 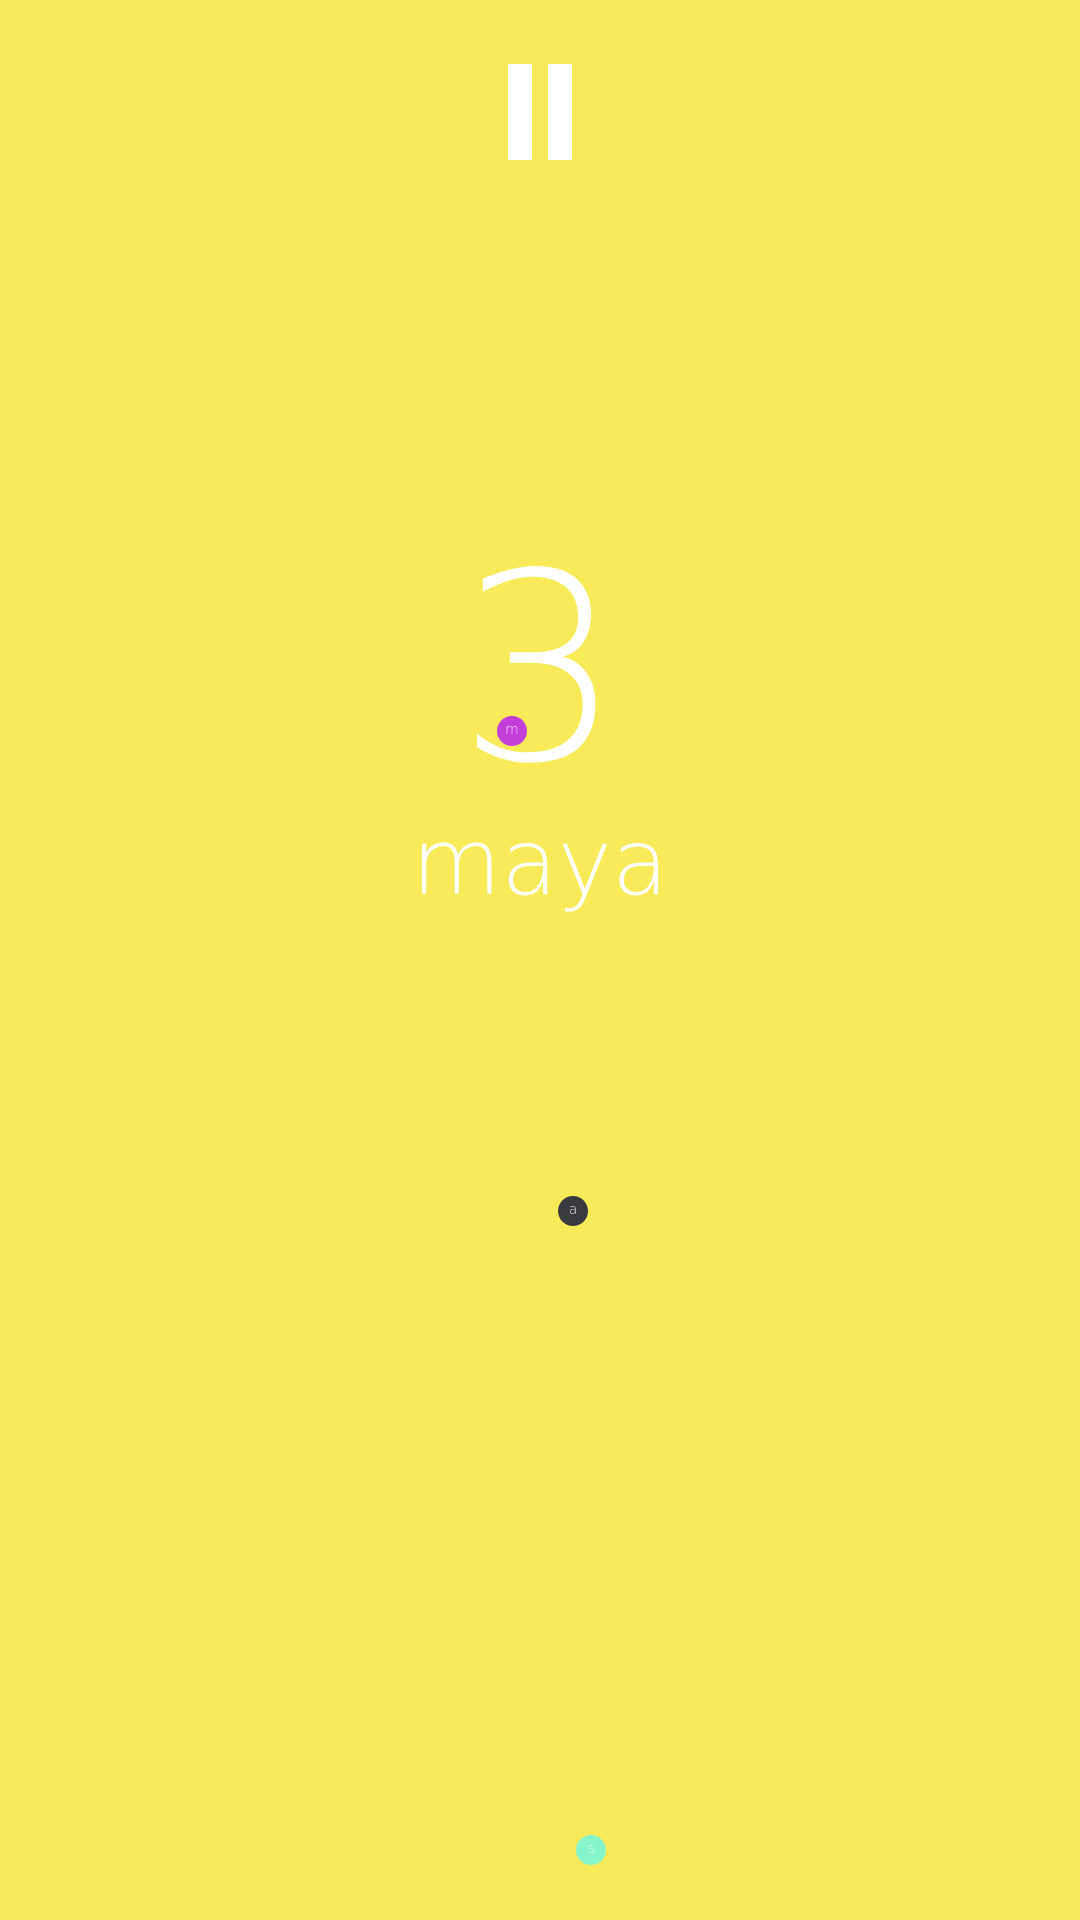 I want to click on score-display: 3, so click(x=540, y=670).